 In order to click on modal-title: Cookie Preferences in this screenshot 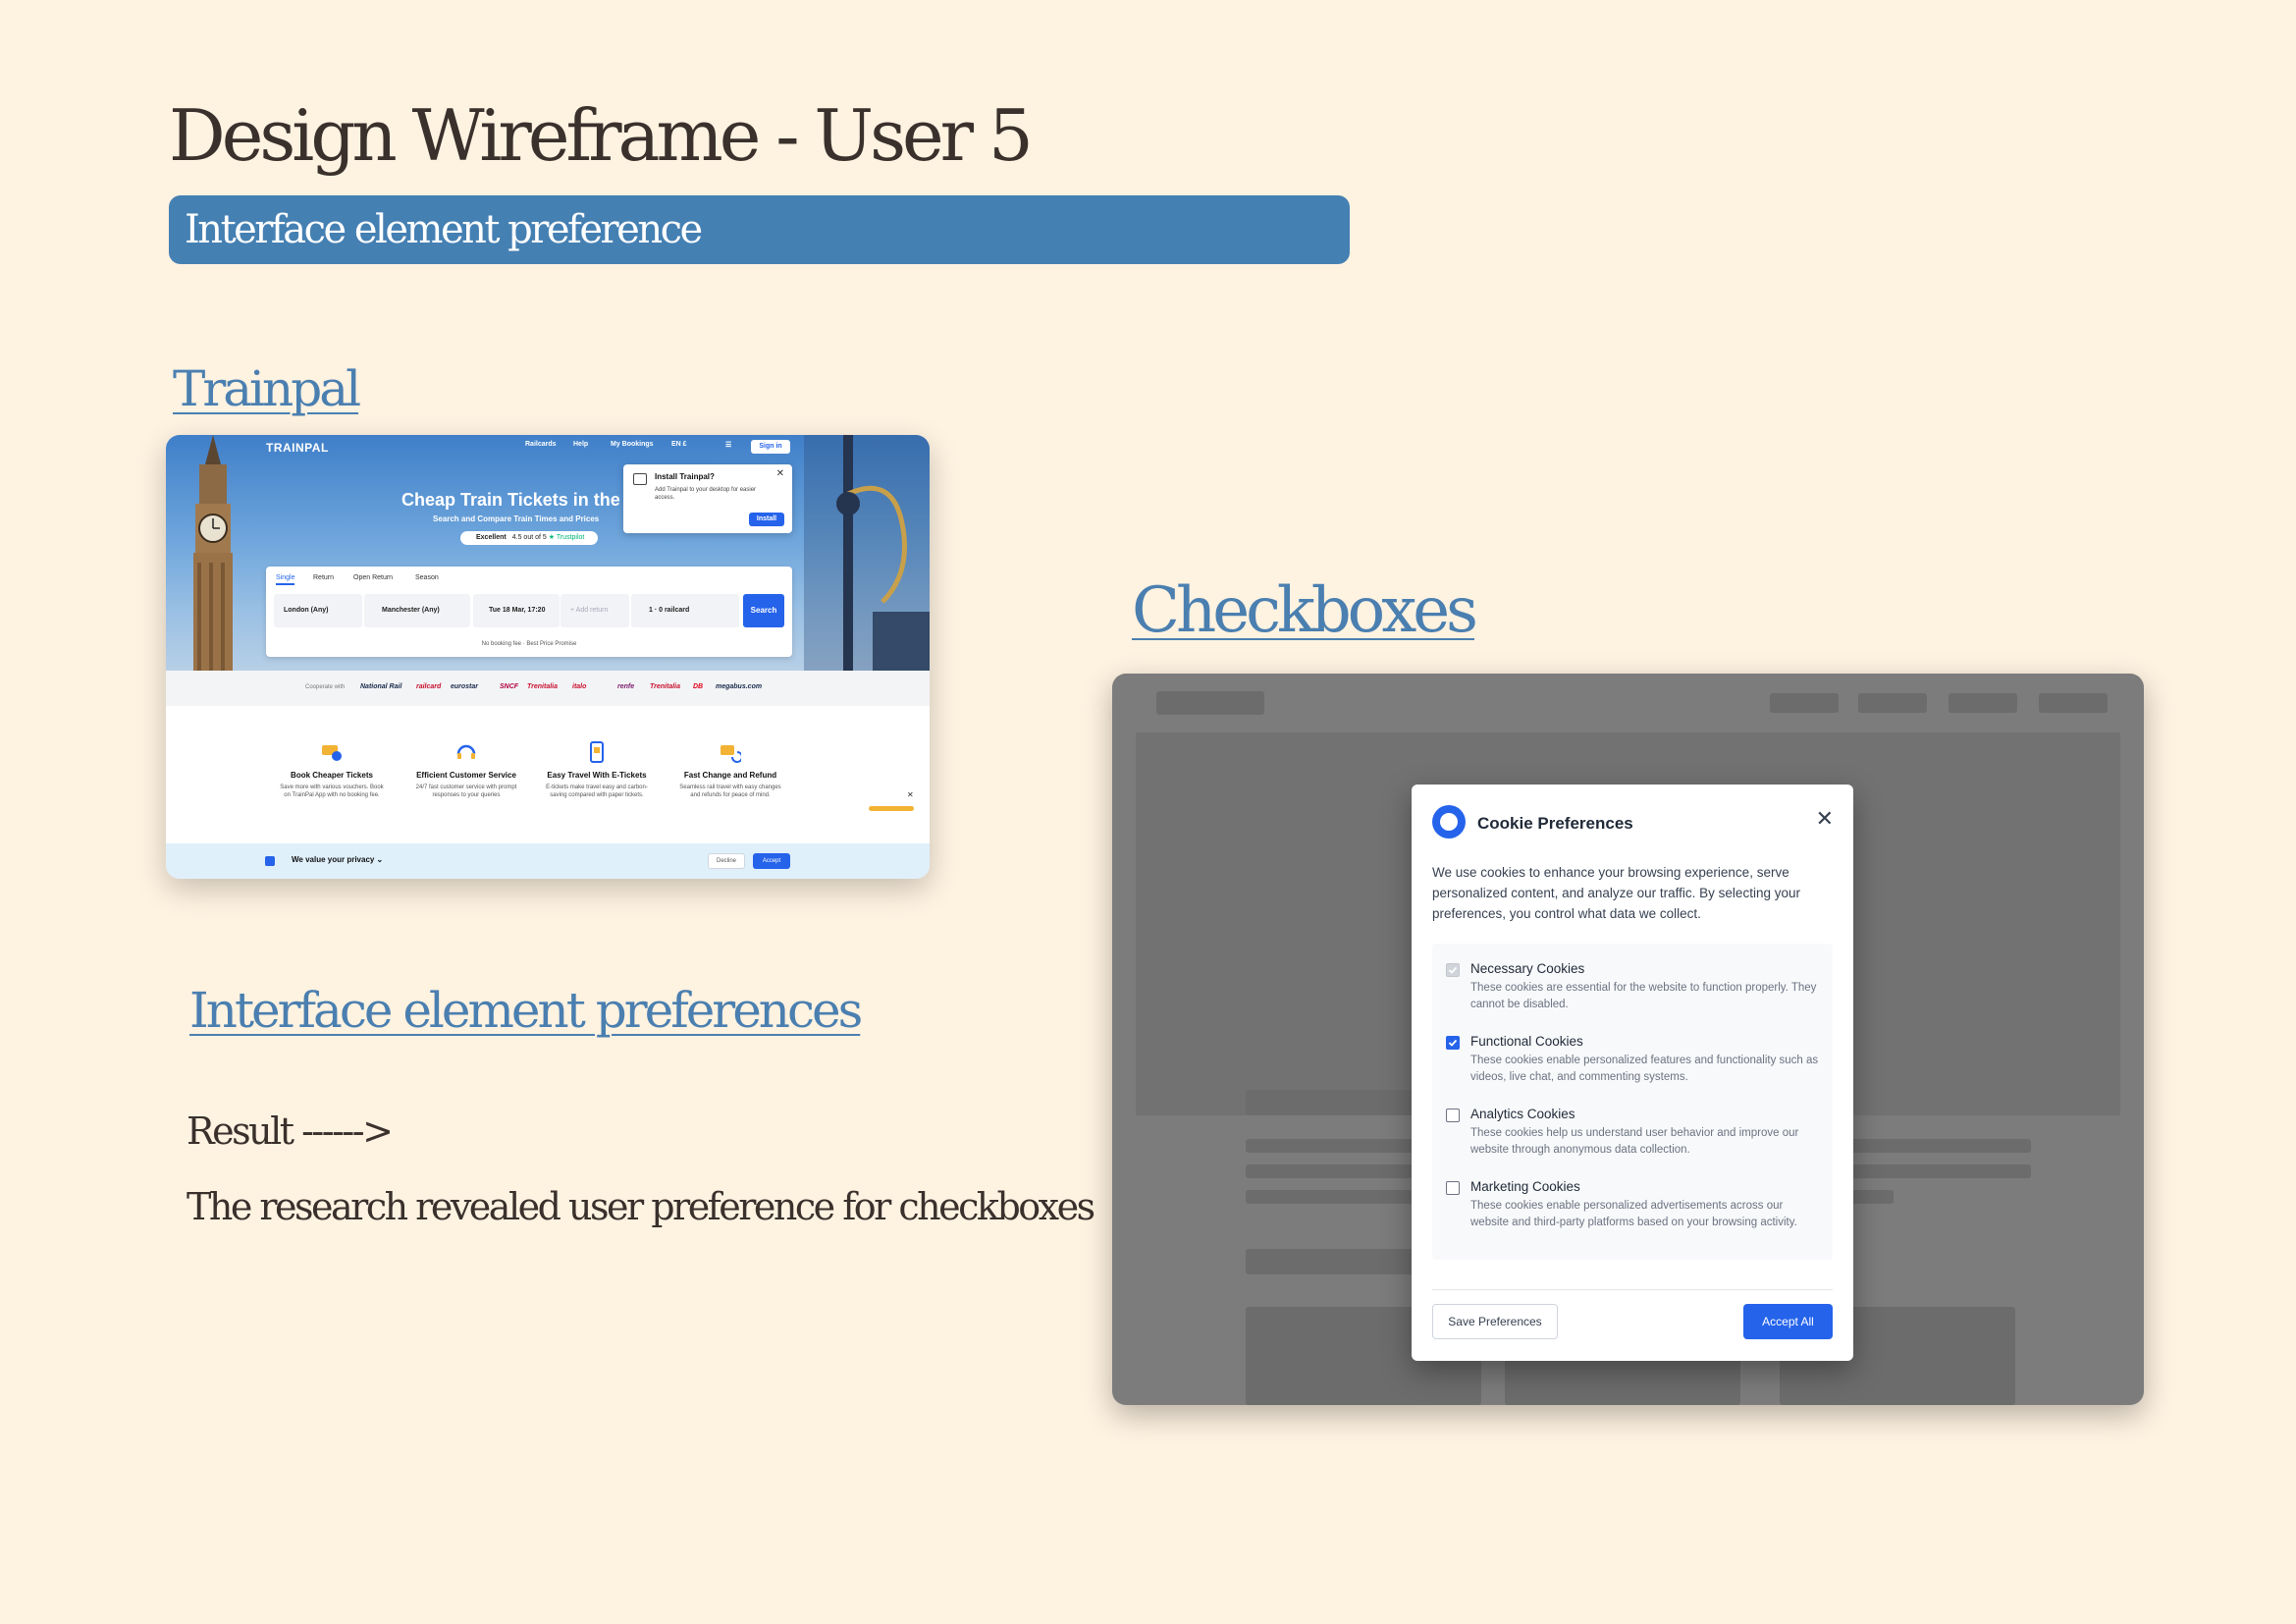, I will do `click(1555, 823)`.